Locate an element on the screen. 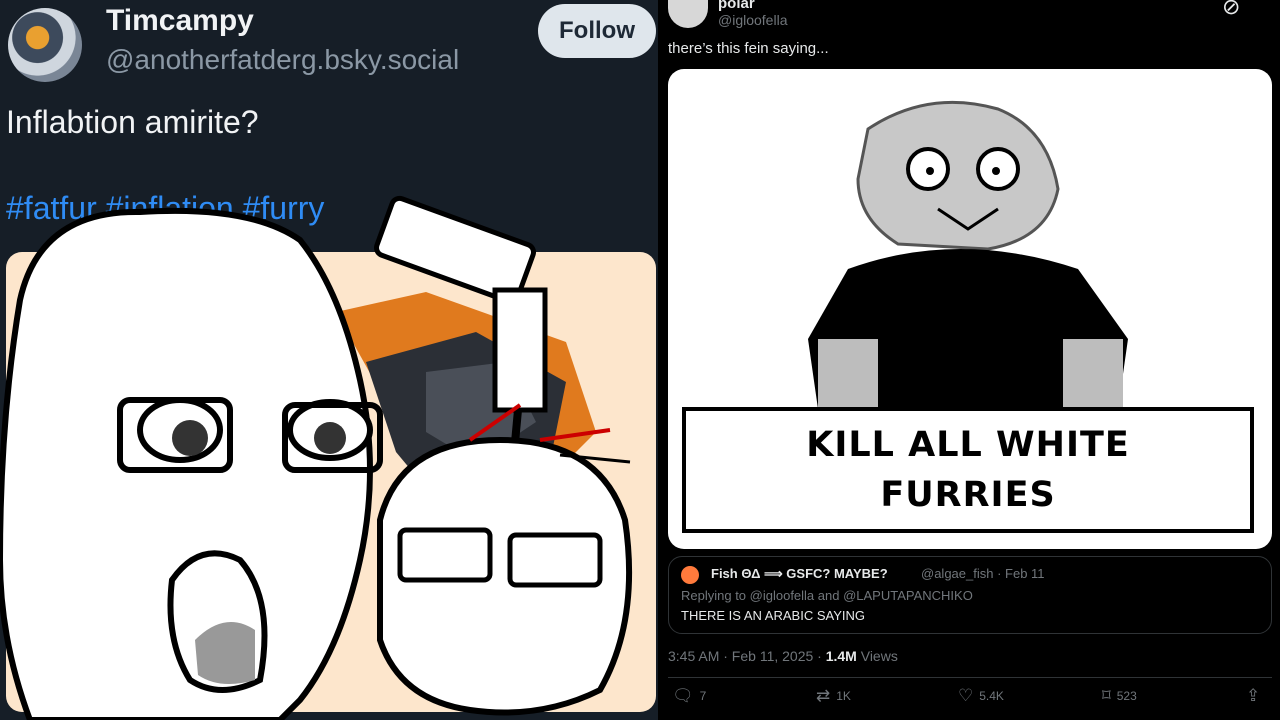  grok-icon: ⊘ is located at coordinates (1231, 10).